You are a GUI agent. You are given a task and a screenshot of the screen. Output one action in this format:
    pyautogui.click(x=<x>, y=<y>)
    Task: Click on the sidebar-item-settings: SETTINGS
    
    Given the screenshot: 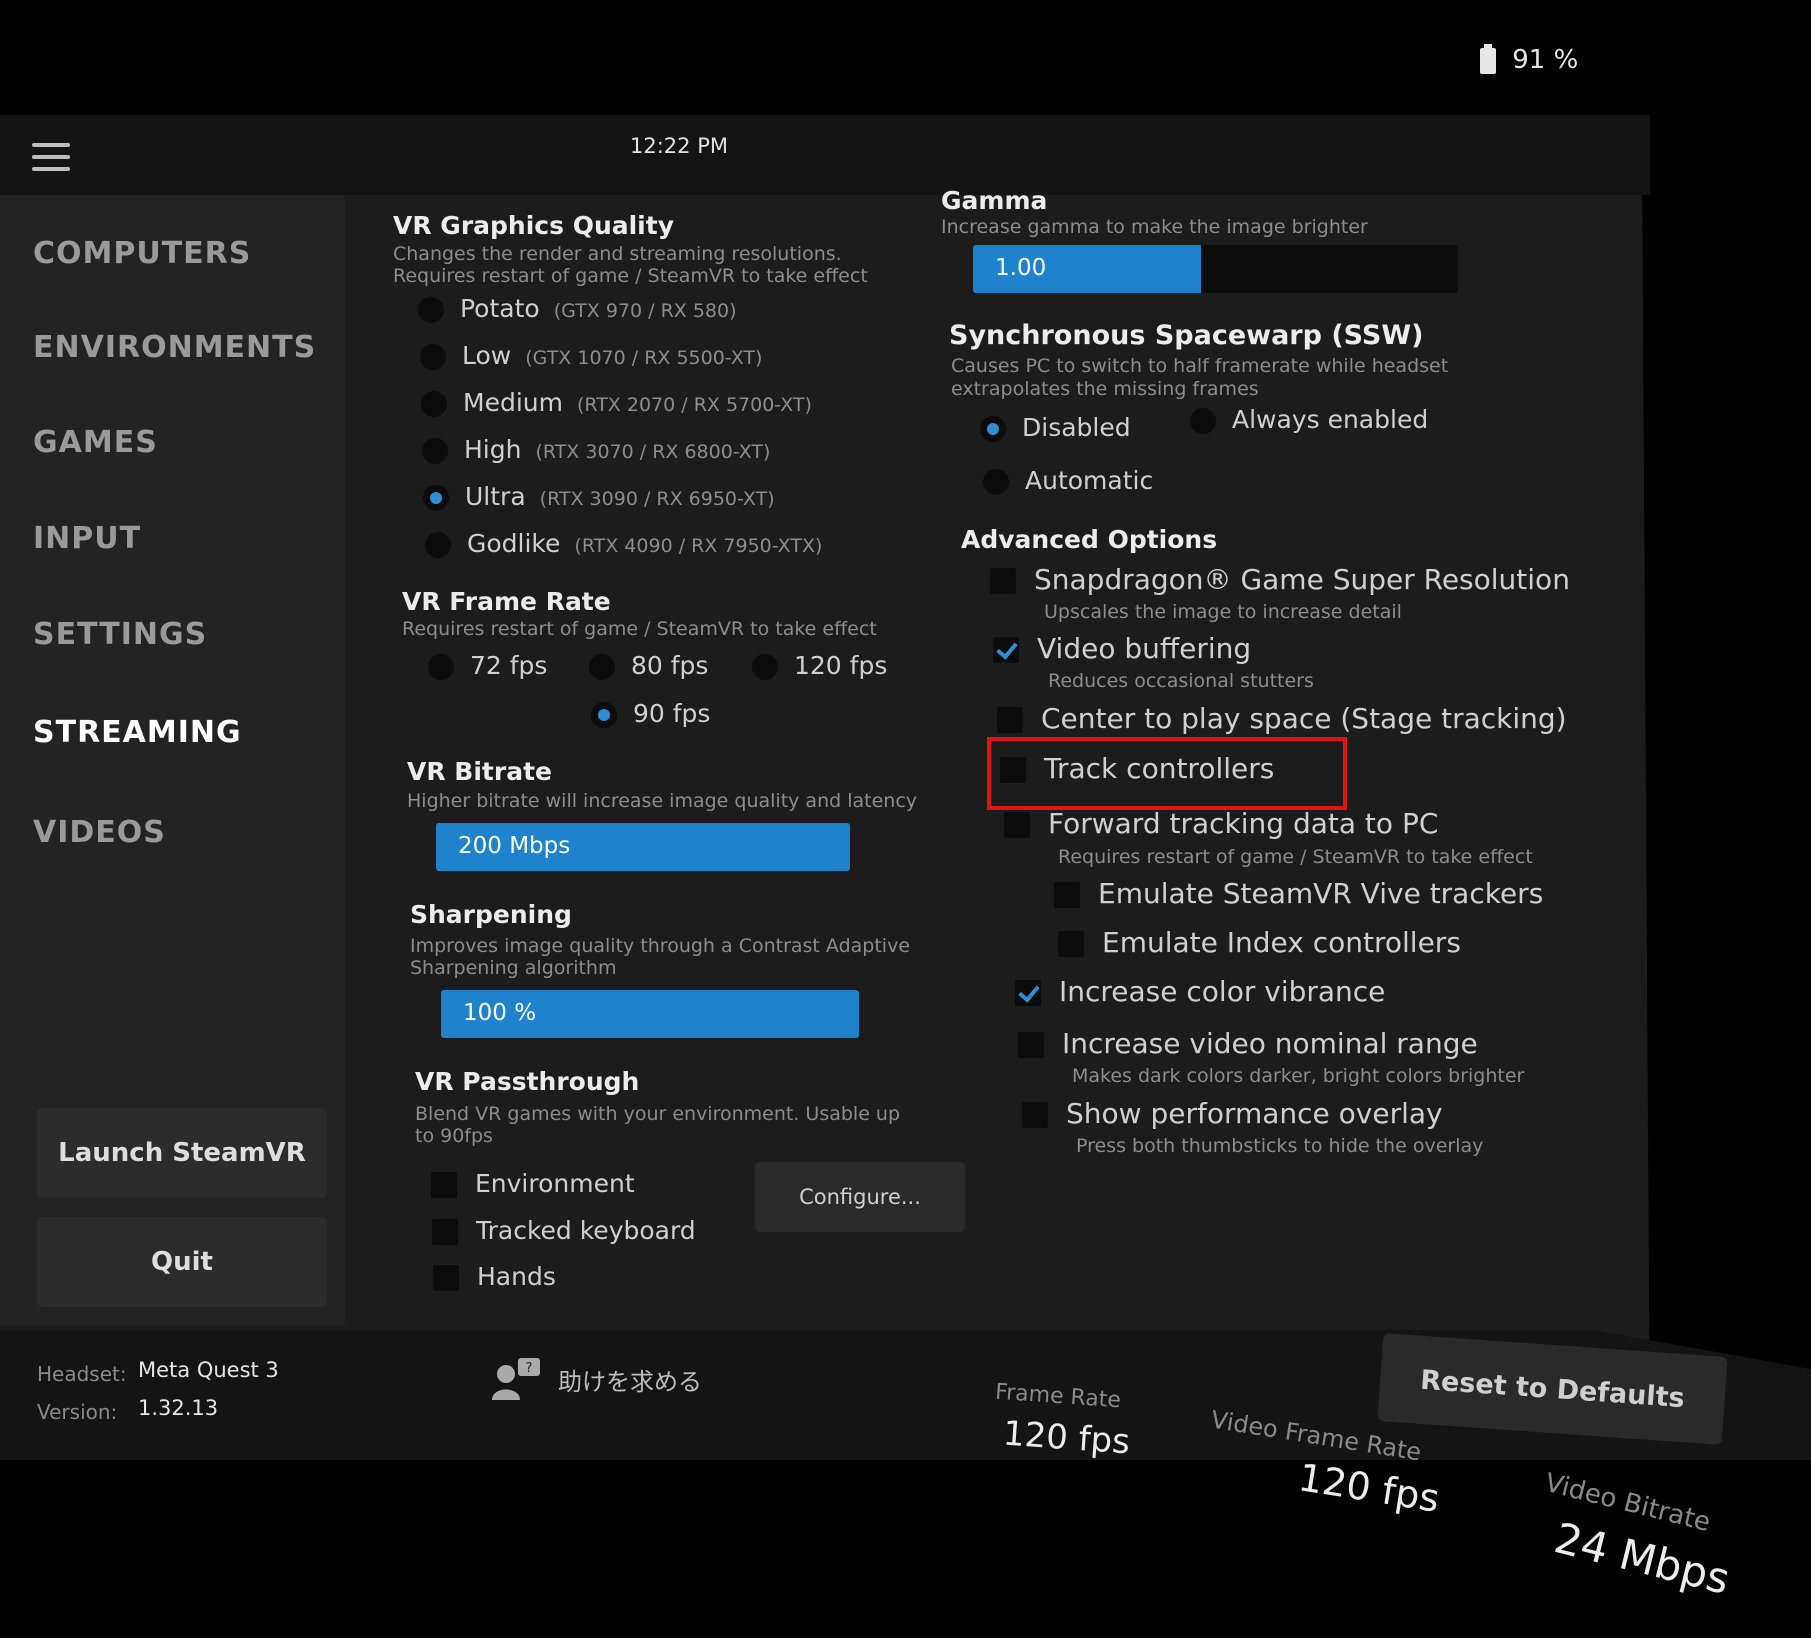 What is the action you would take?
    pyautogui.click(x=120, y=634)
    